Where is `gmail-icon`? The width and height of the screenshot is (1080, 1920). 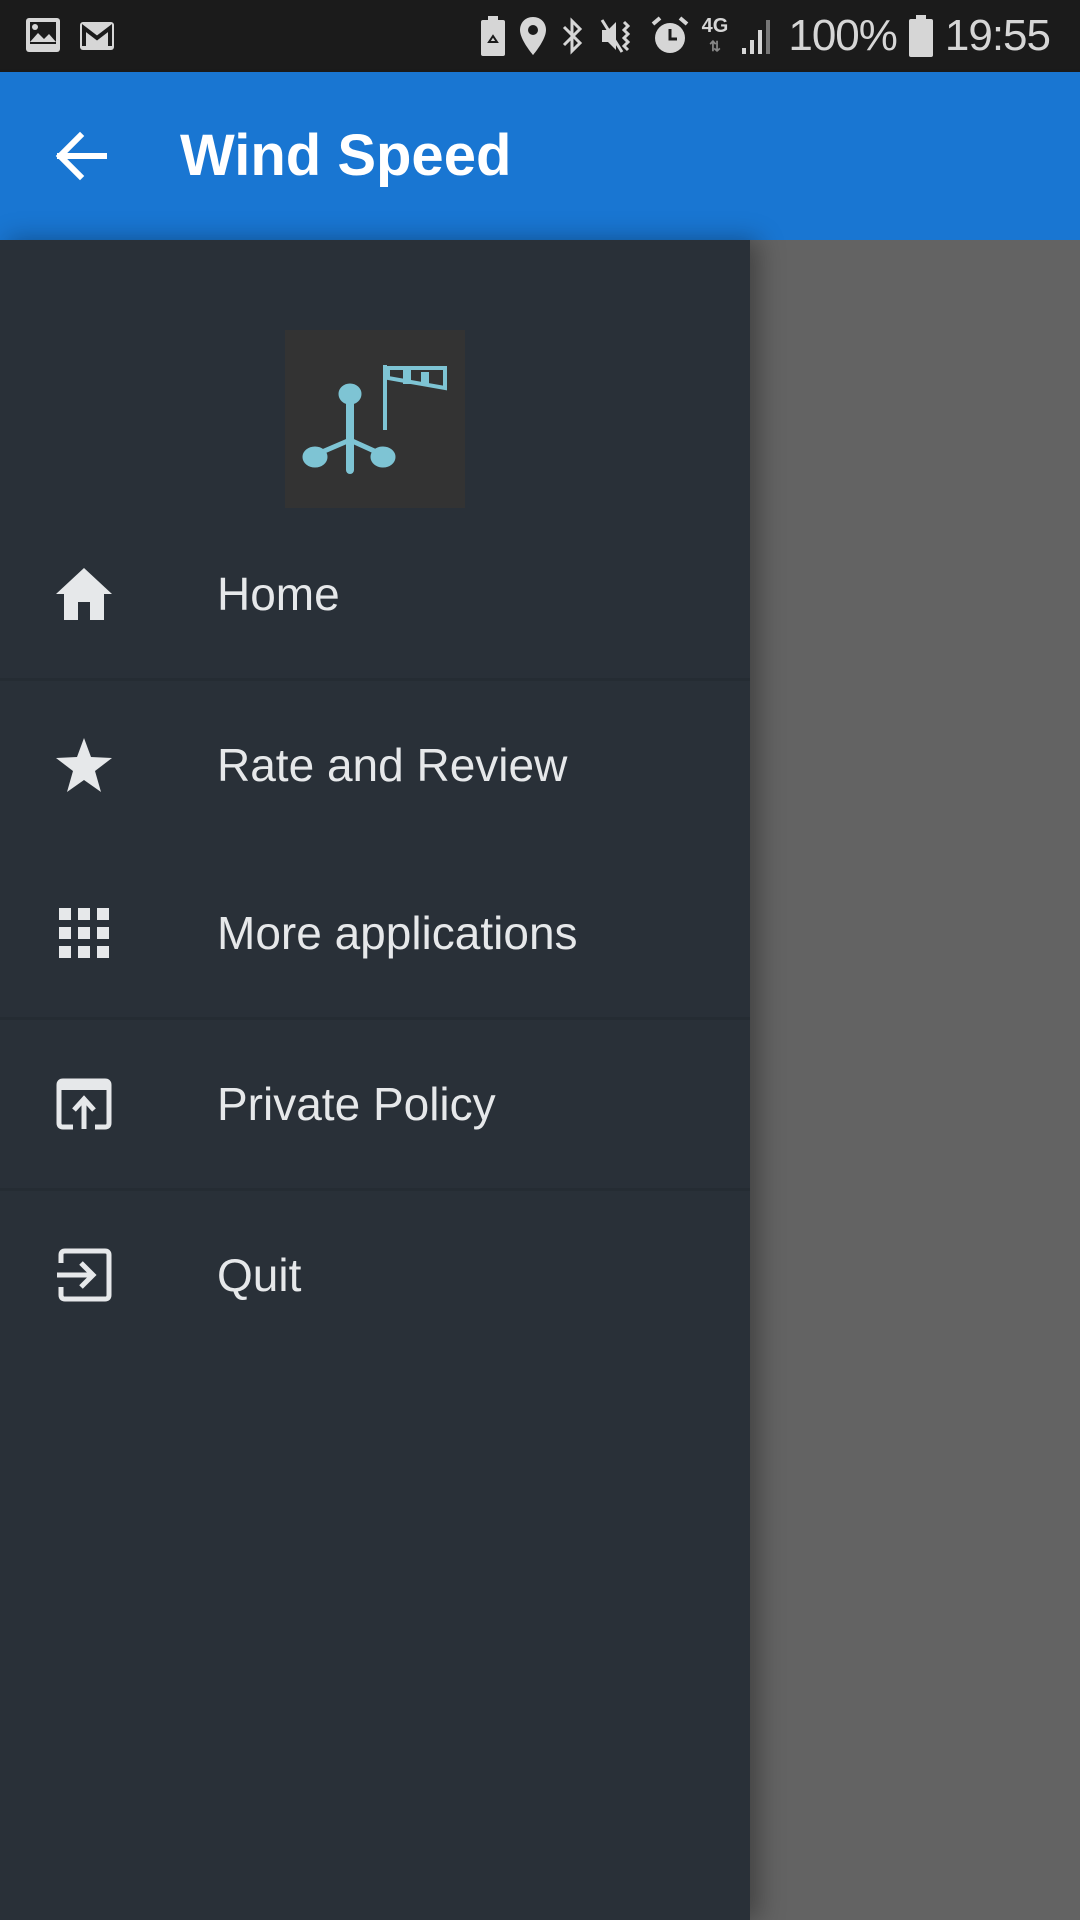
gmail-icon is located at coordinates (97, 36).